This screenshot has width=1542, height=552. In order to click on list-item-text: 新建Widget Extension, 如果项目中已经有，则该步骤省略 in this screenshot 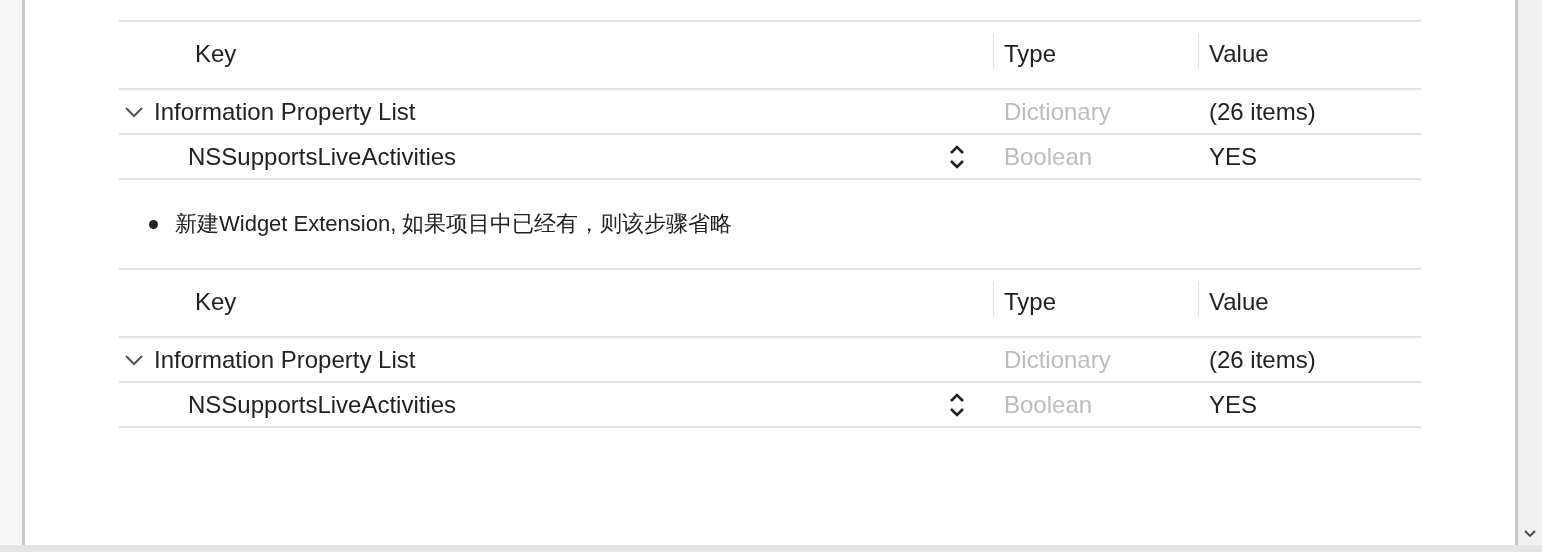, I will do `click(454, 224)`.